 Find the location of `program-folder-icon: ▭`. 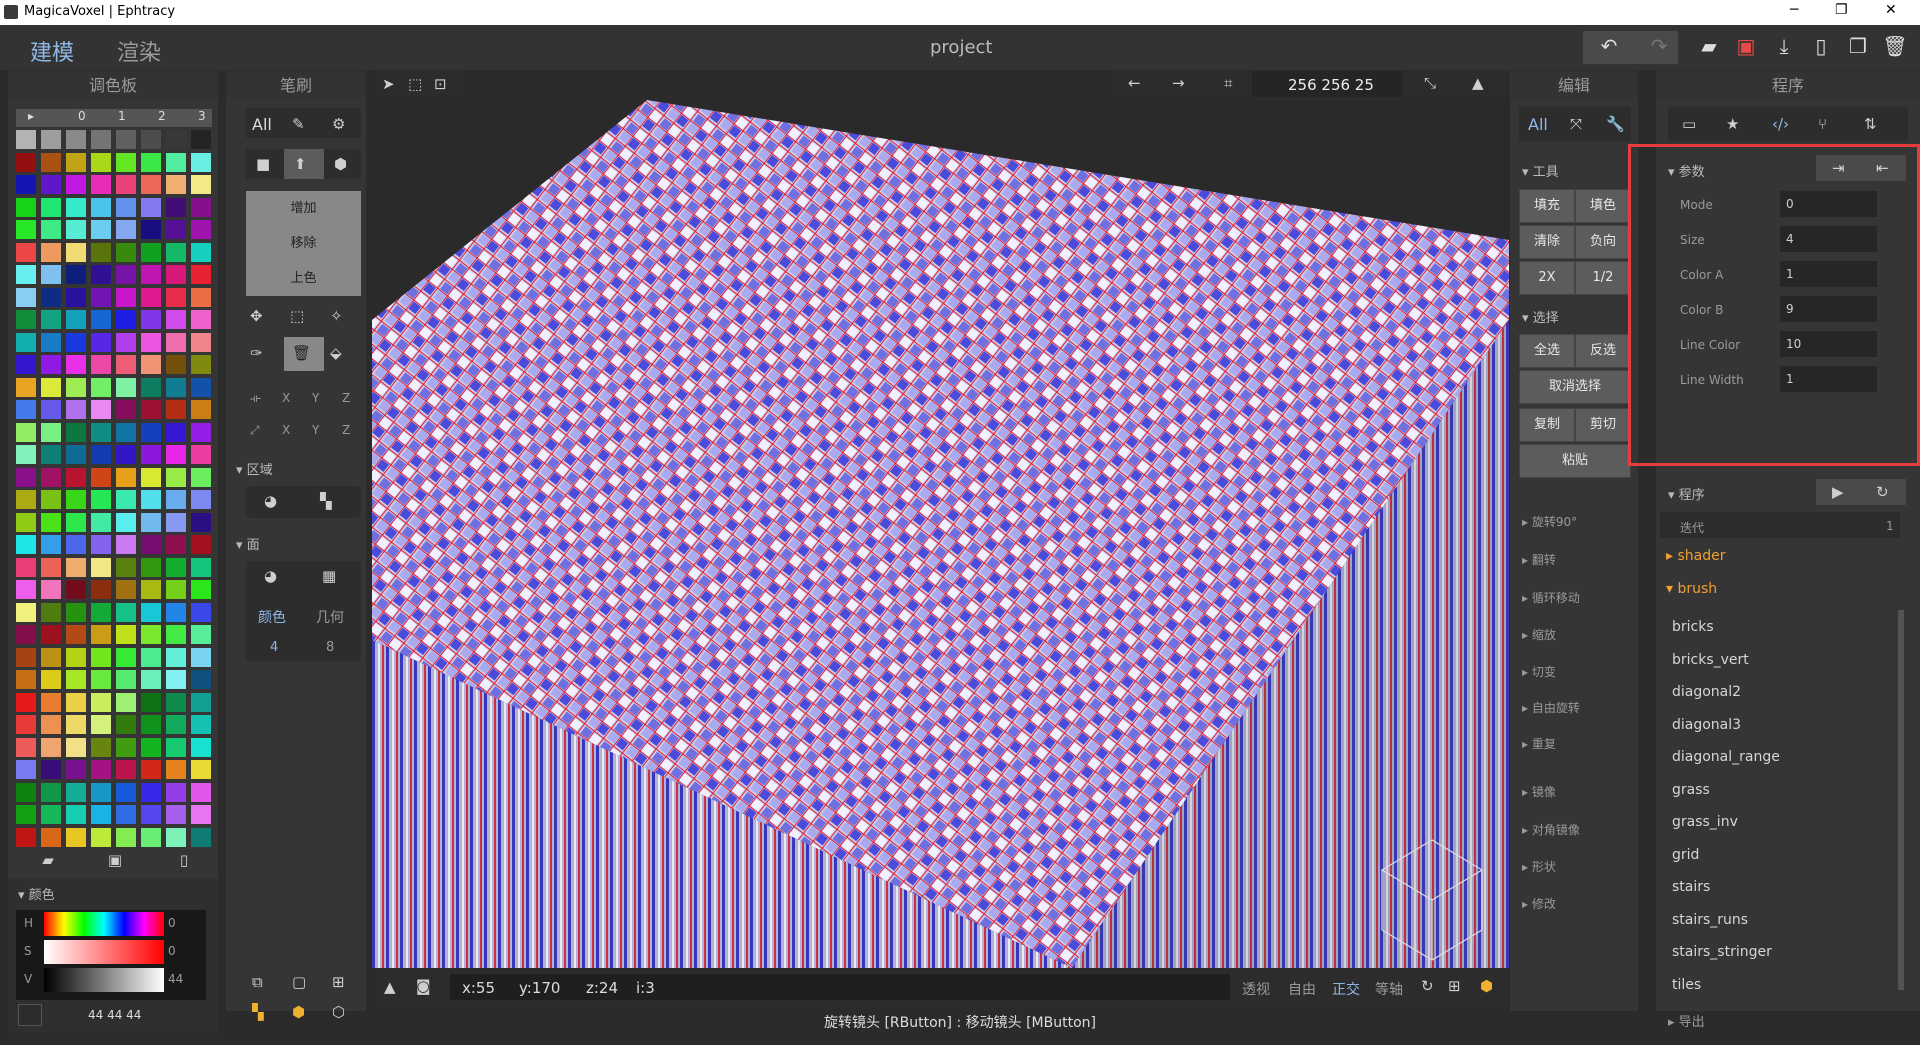

program-folder-icon: ▭ is located at coordinates (1689, 124).